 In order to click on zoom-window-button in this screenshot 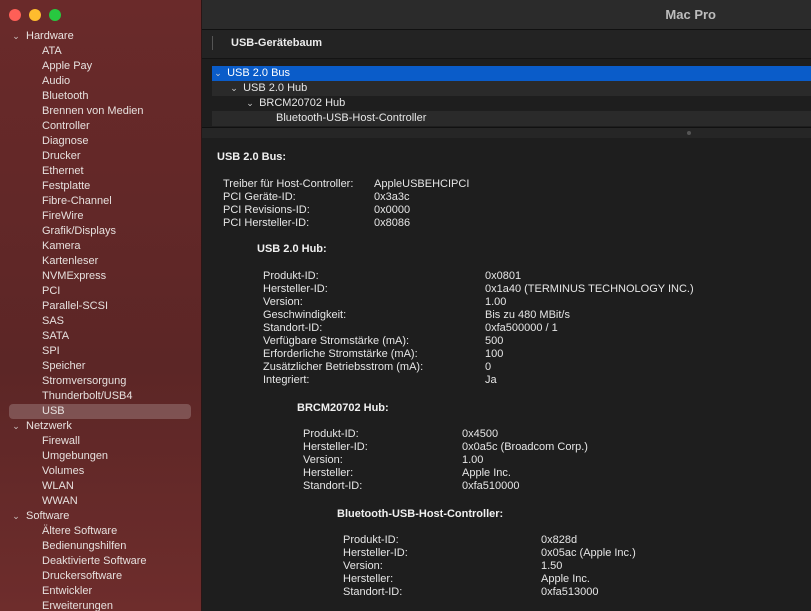, I will do `click(55, 15)`.